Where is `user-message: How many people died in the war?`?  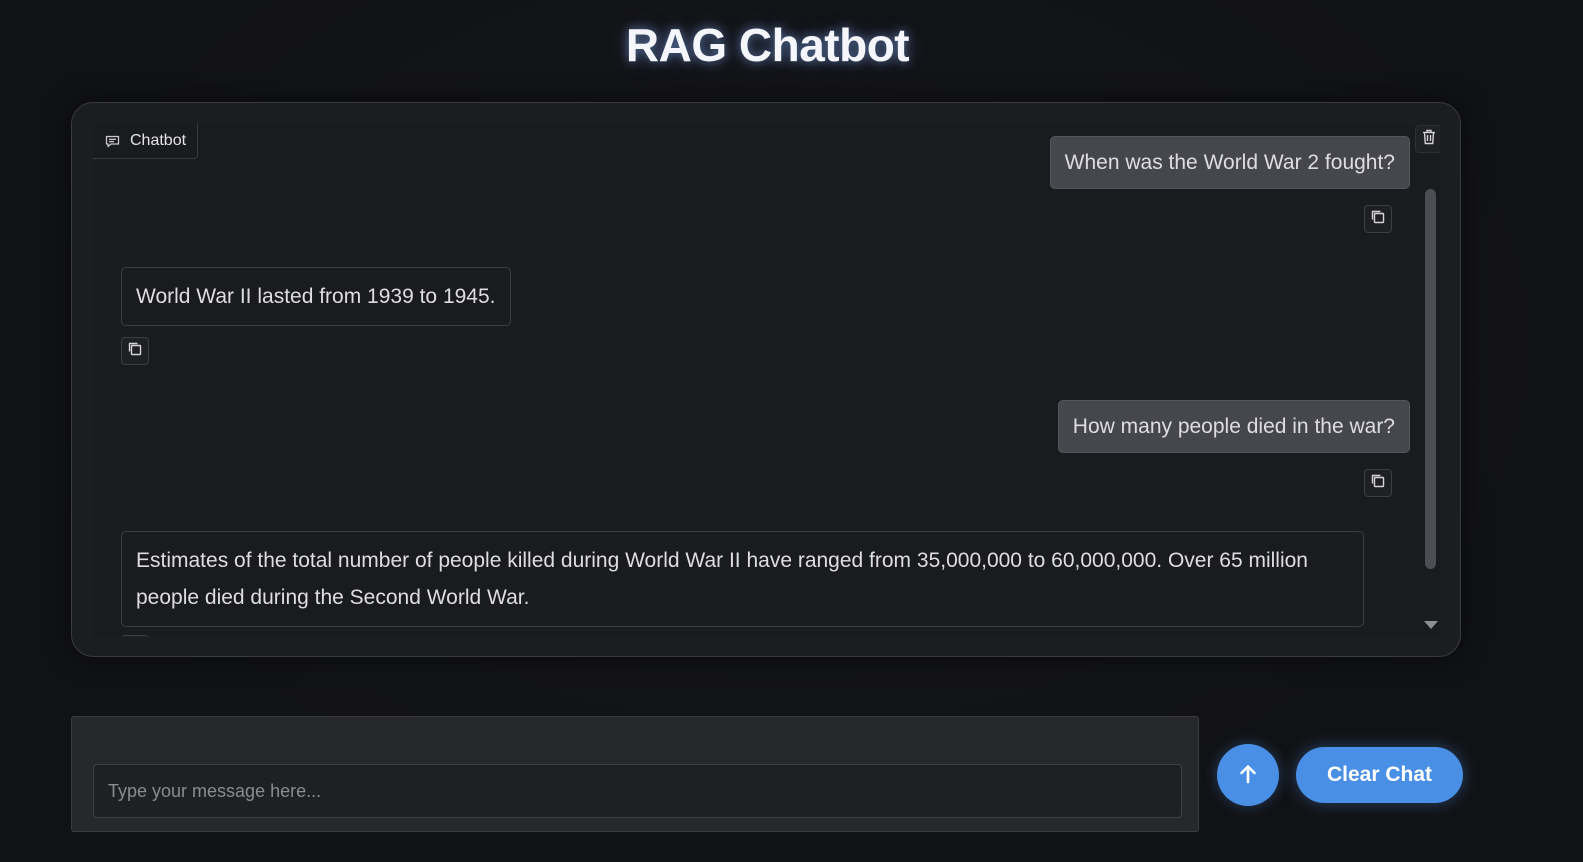 user-message: How many people died in the war? is located at coordinates (1233, 426).